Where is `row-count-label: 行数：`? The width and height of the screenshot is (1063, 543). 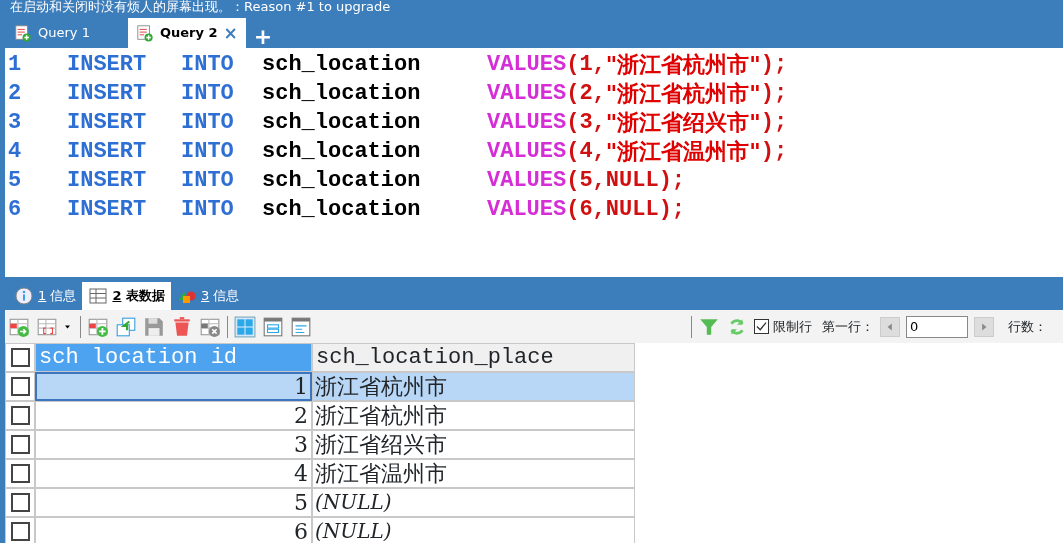 row-count-label: 行数： is located at coordinates (1027, 326).